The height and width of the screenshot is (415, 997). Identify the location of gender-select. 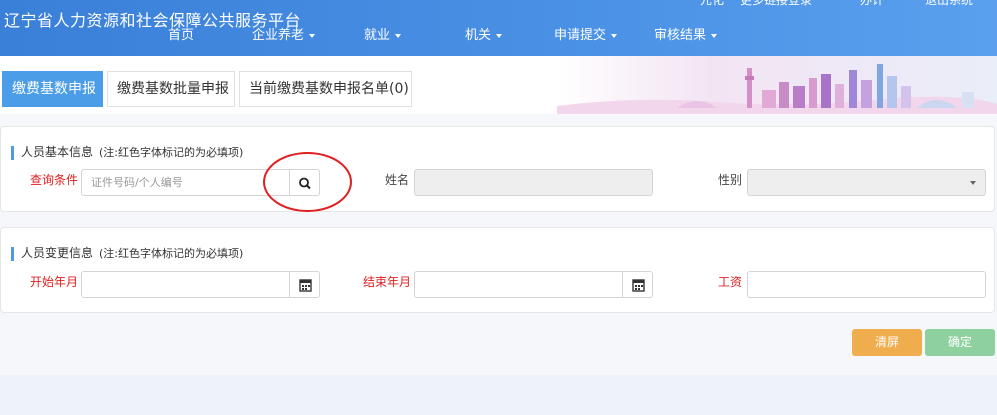
(866, 182).